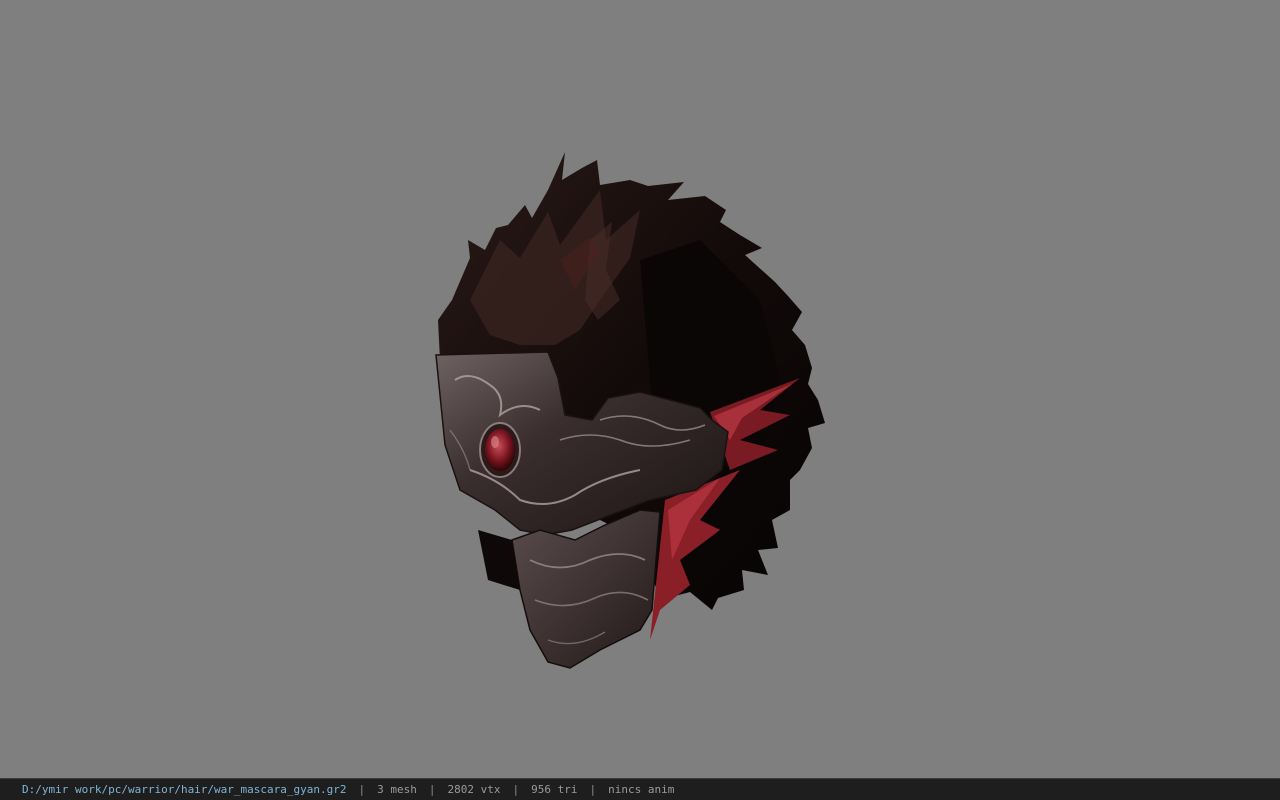  Describe the element at coordinates (554, 789) in the screenshot. I see `triangle-count: 956 tri` at that location.